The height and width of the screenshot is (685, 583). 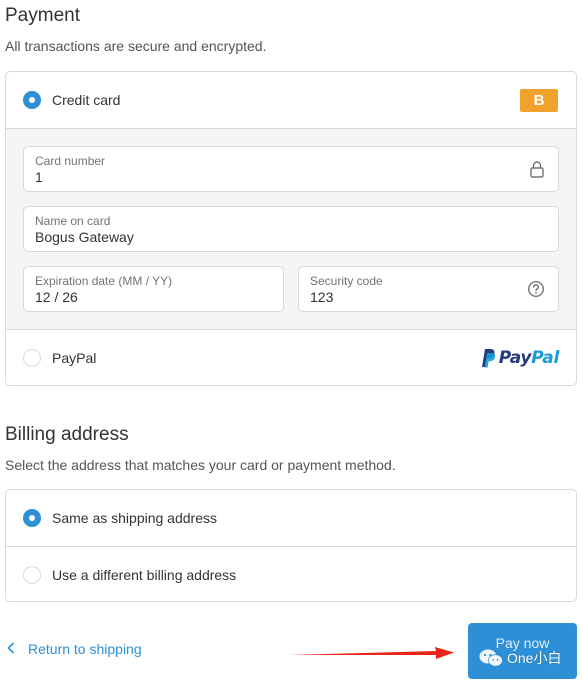 I want to click on bogus-gateway-badge: B, so click(x=539, y=100).